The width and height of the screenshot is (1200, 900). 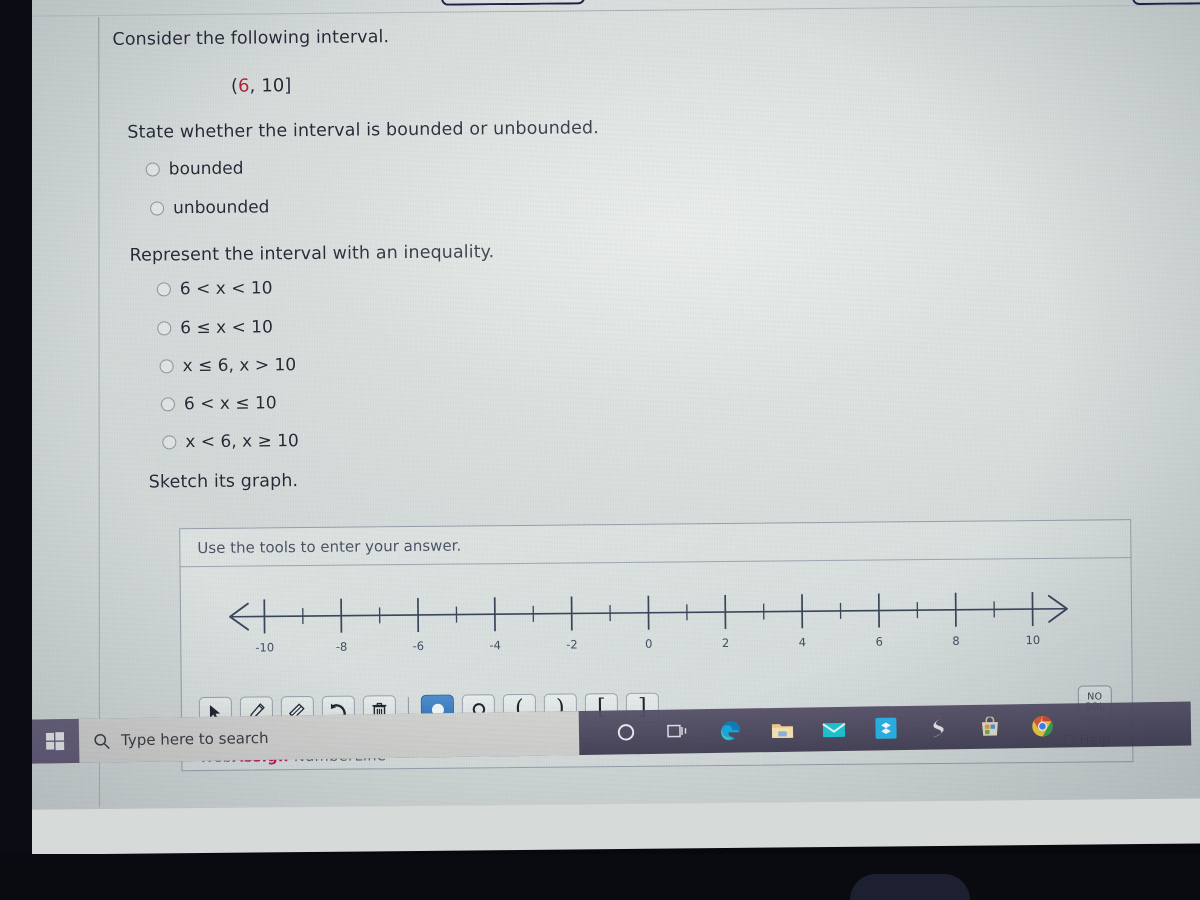 I want to click on axis-tick-label: 8, so click(x=955, y=641).